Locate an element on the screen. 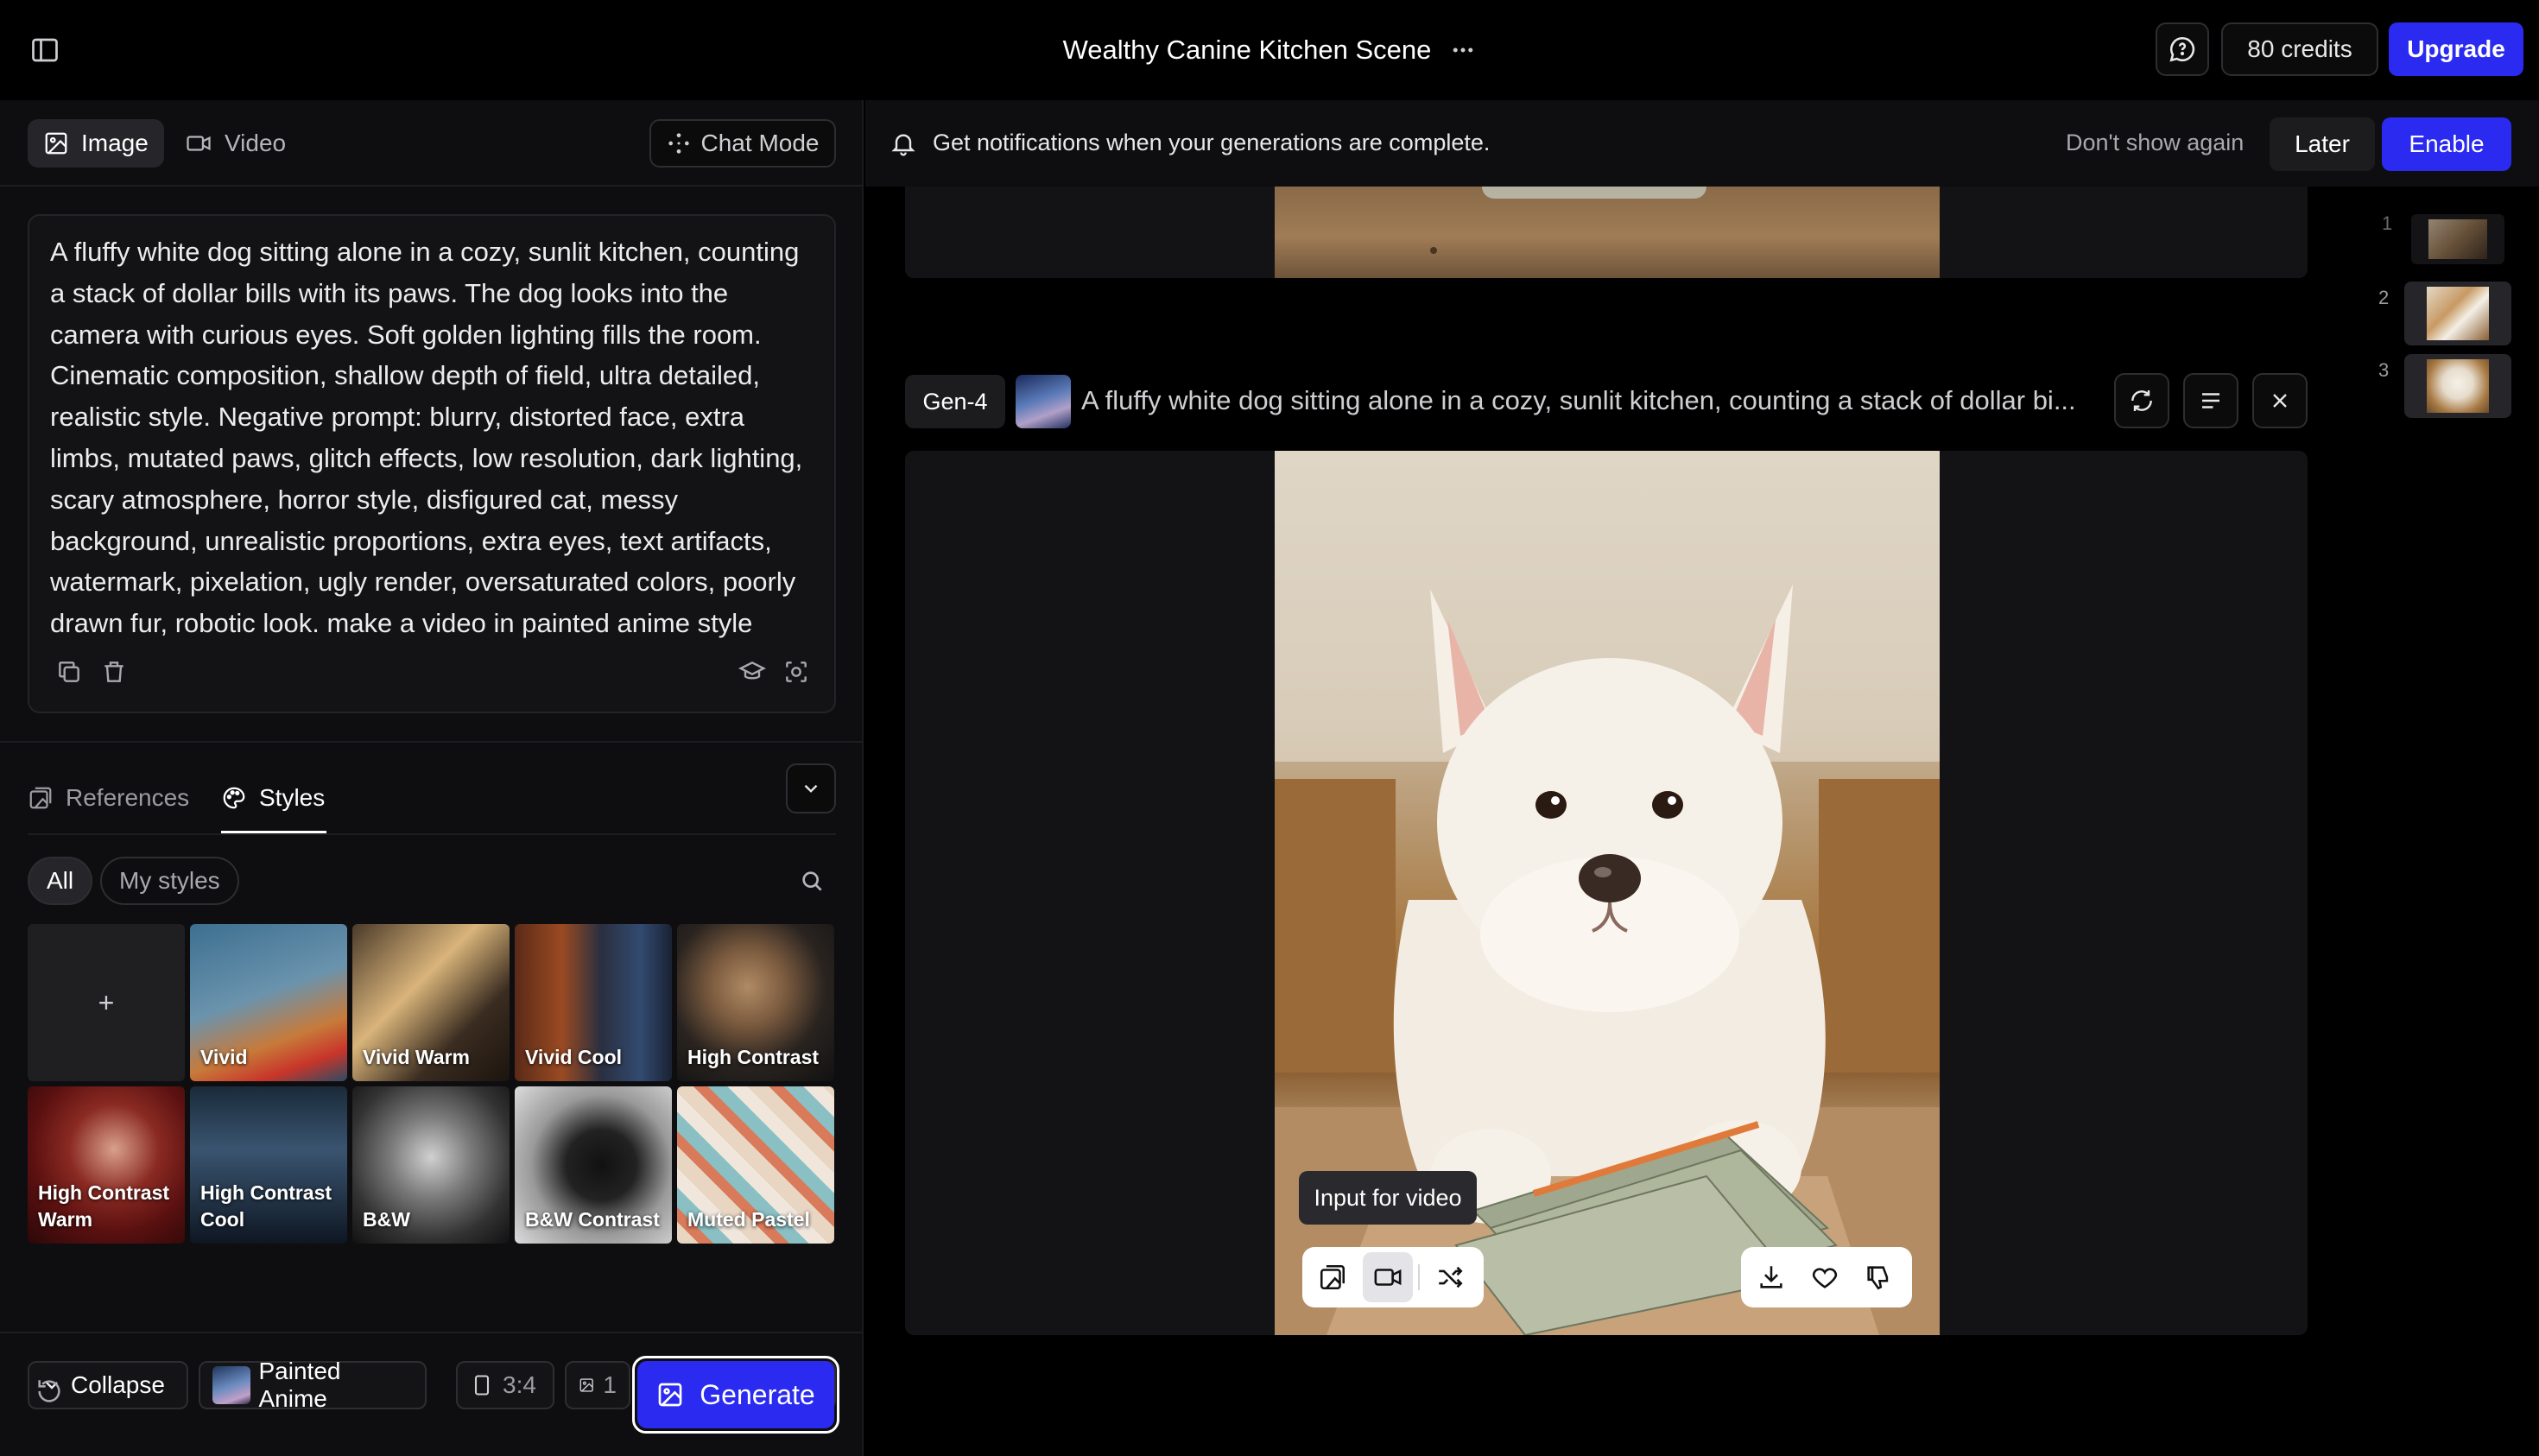 Image resolution: width=2539 pixels, height=1456 pixels. rerun-button is located at coordinates (2141, 401).